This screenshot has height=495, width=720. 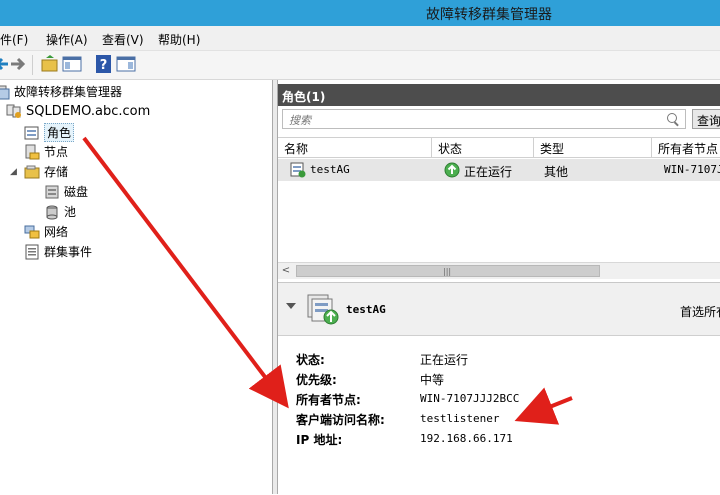 I want to click on nodes-icon, so click(x=32, y=151).